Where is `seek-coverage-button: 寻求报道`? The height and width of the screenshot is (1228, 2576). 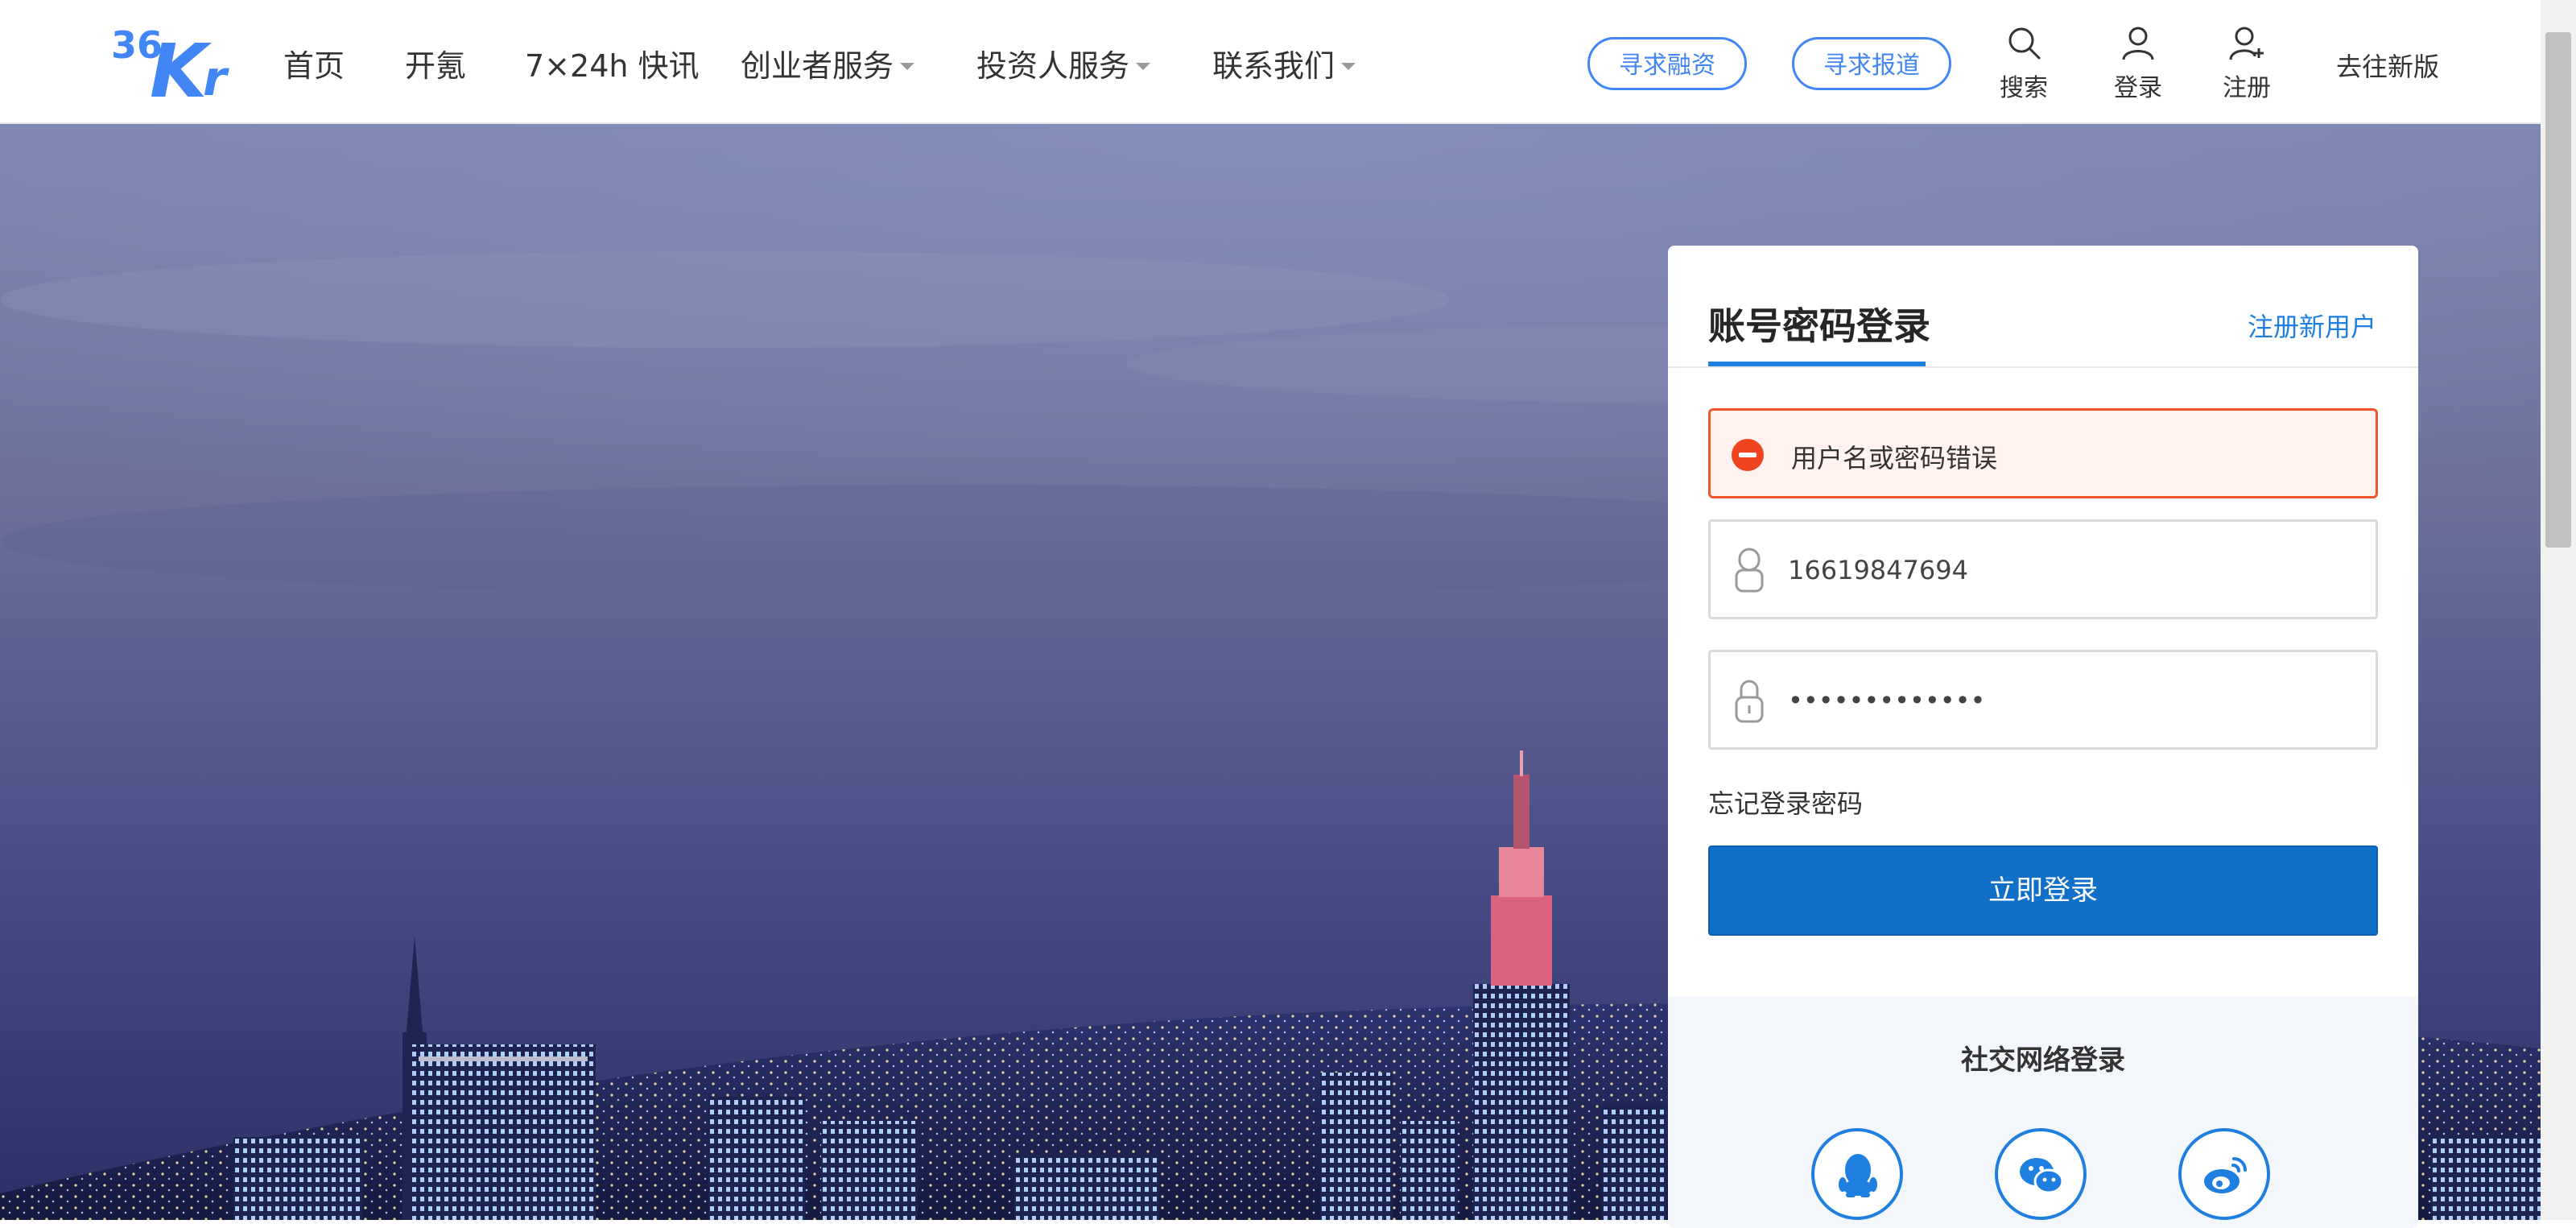
seek-coverage-button: 寻求报道 is located at coordinates (1871, 64).